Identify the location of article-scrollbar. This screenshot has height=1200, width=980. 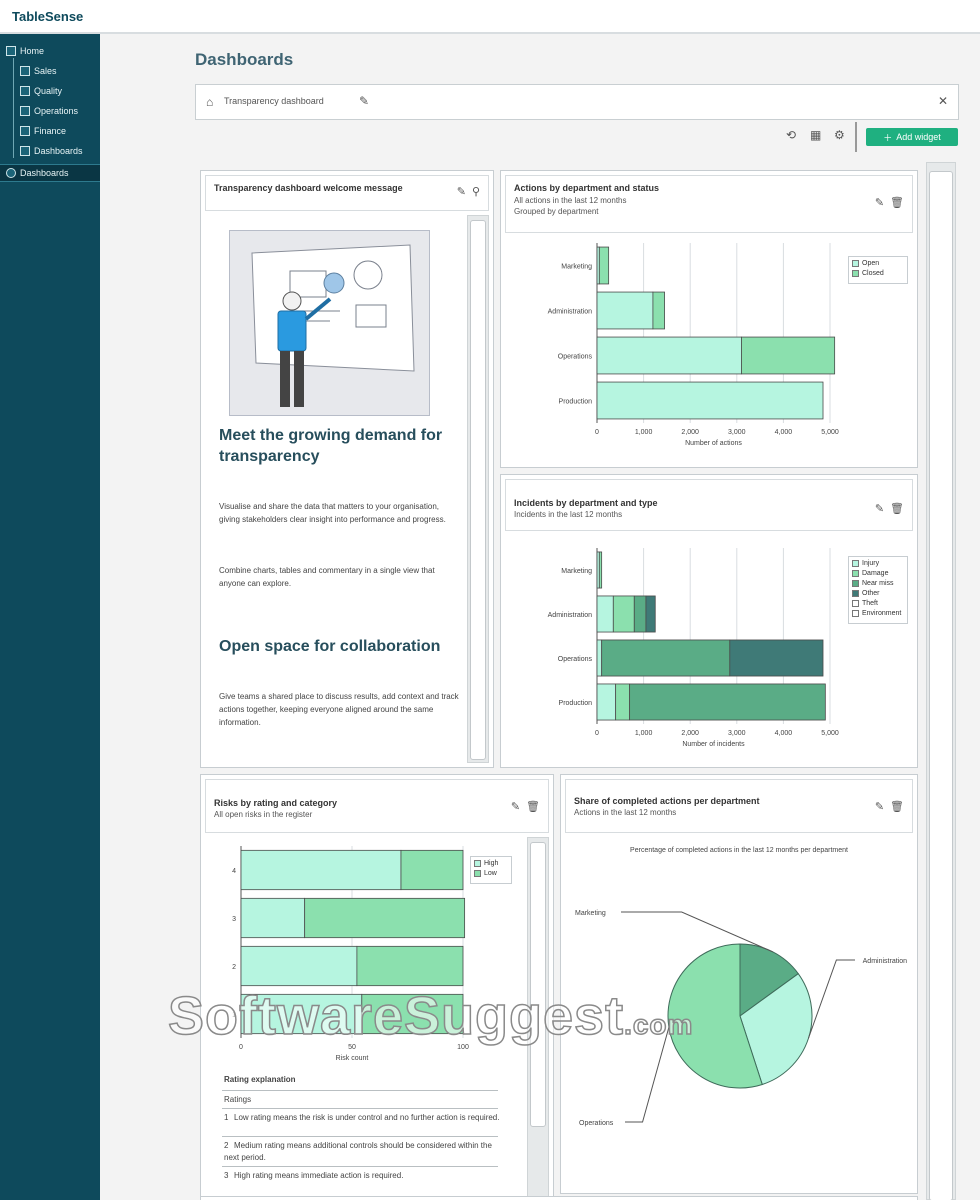
(478, 489).